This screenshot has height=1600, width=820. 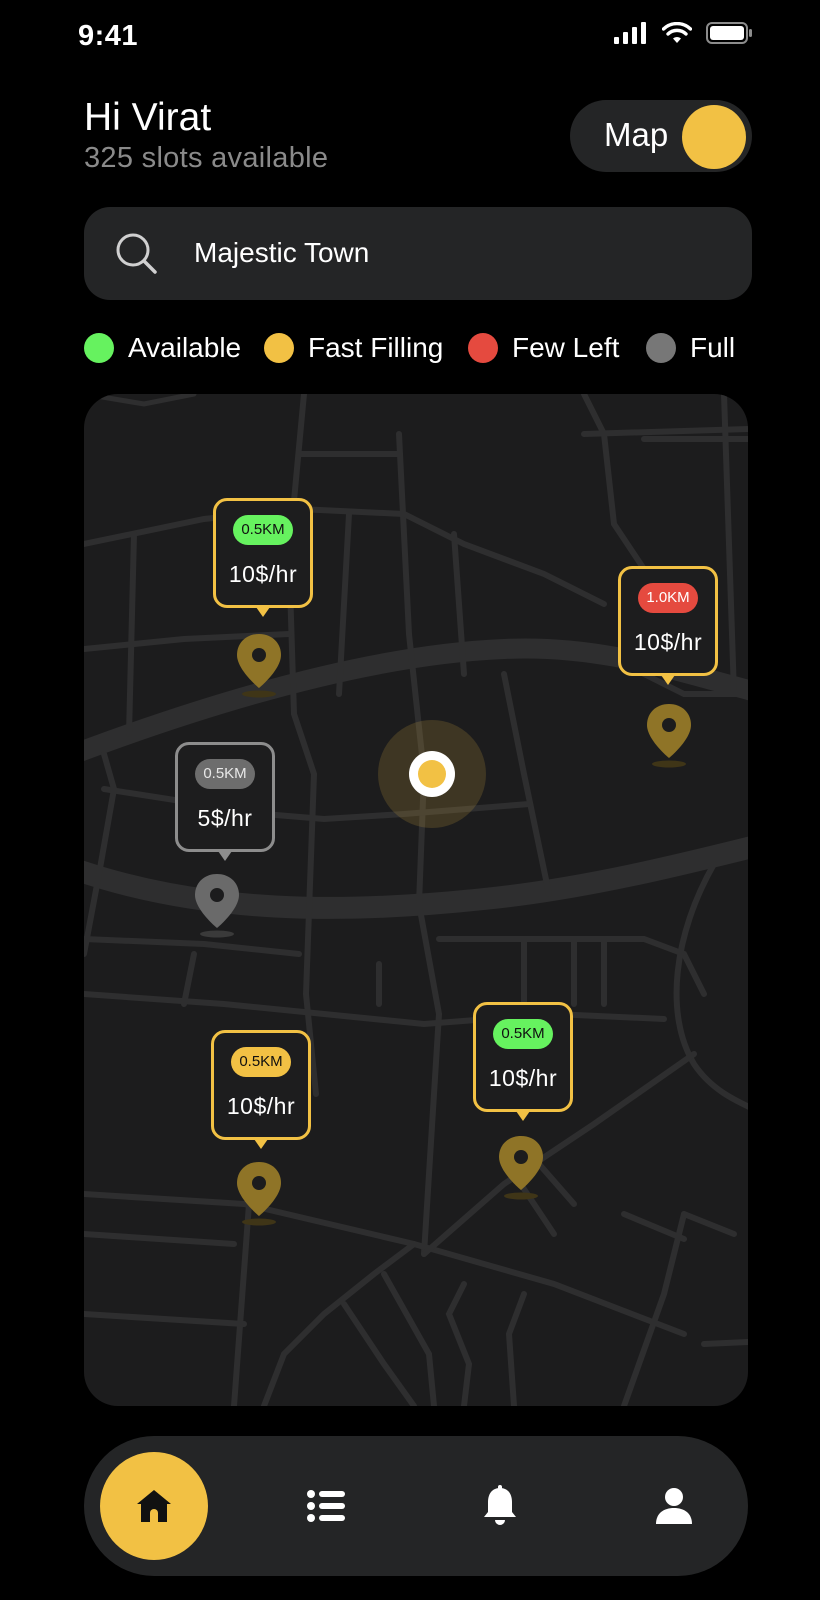 What do you see at coordinates (225, 818) in the screenshot?
I see `price-label: 5$/hr` at bounding box center [225, 818].